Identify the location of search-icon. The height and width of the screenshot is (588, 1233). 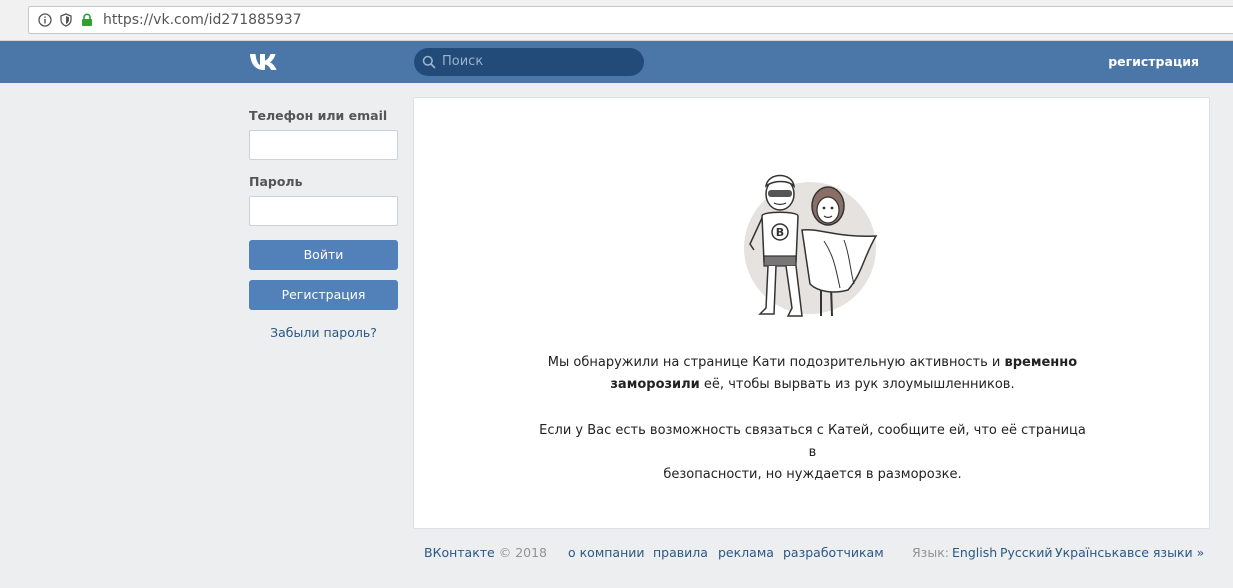
(429, 62).